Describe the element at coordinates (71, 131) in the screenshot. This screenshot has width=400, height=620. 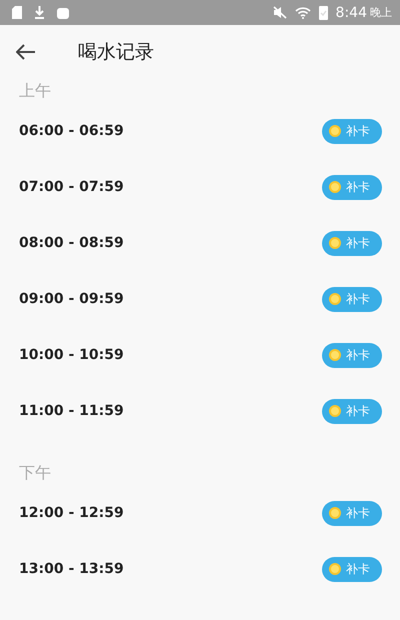
I see `time-range: 06:00 - 06:59` at that location.